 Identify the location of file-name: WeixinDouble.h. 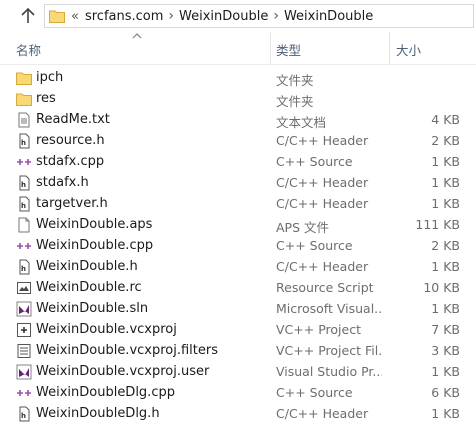
(87, 266).